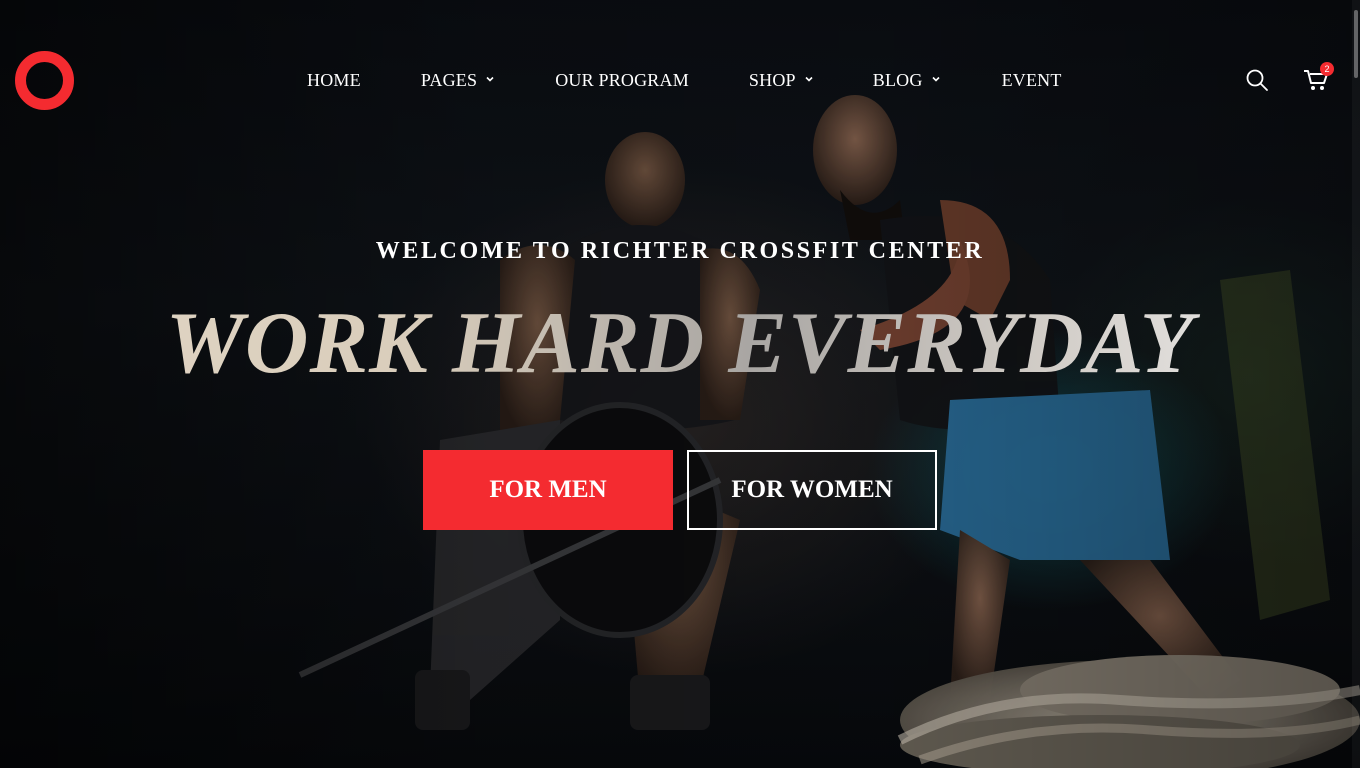 The image size is (1360, 768). I want to click on nav-label-blog: BLOG, so click(897, 79).